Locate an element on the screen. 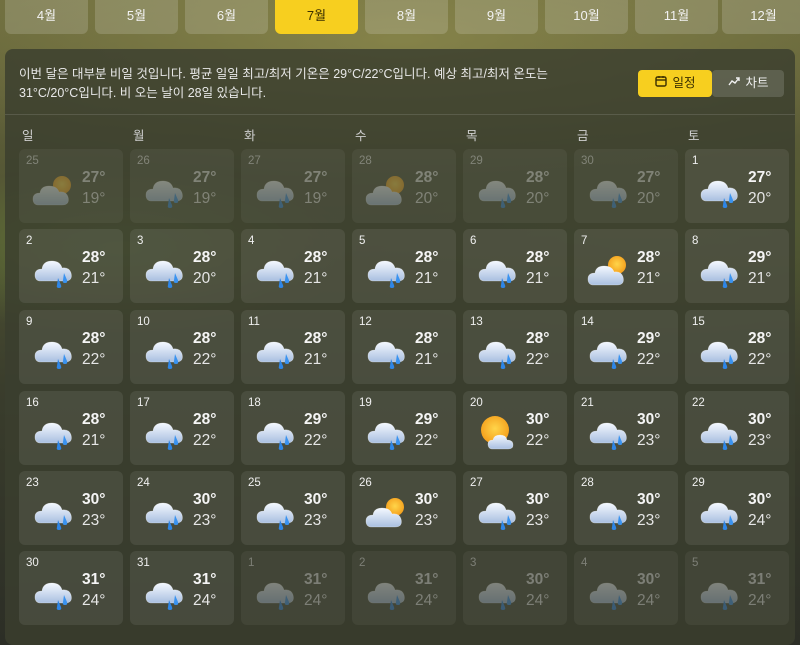  day-cell: 13 28° 22° is located at coordinates (515, 347).